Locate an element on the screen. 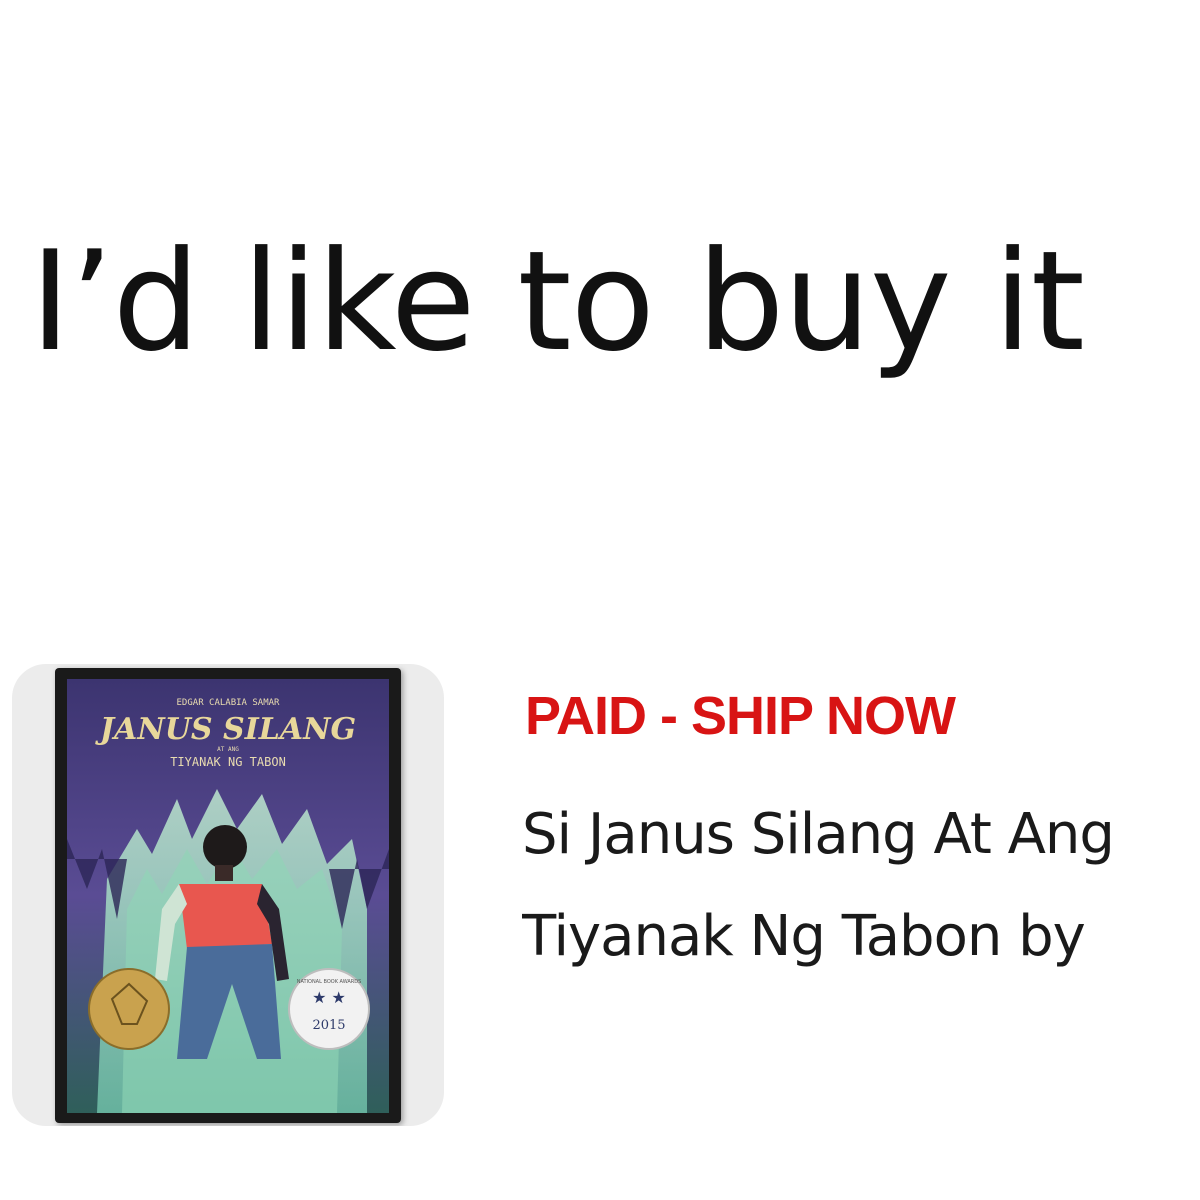  order-status: PAID - SHIP NOW is located at coordinates (740, 716).